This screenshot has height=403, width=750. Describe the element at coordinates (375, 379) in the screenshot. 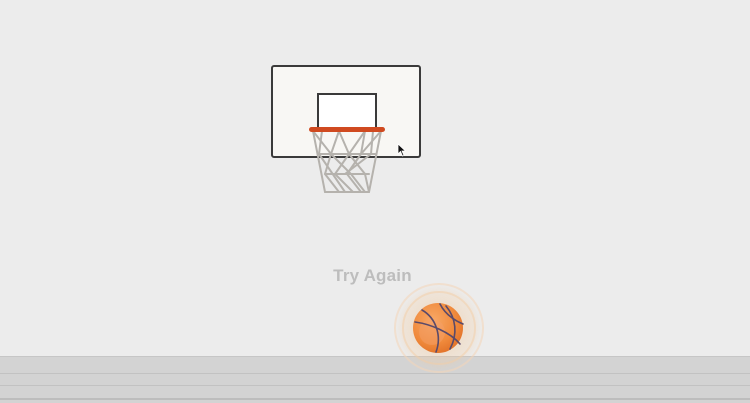

I see `court-floor` at that location.